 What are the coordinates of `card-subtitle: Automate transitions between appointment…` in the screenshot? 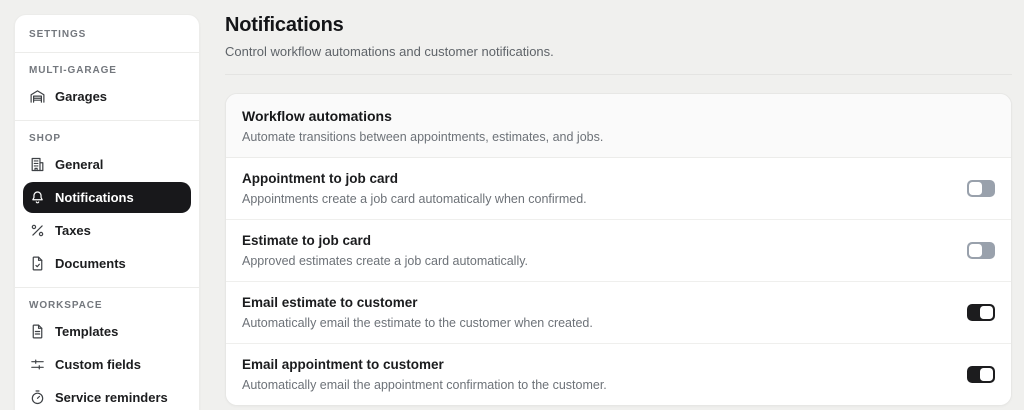 It's located at (423, 137).